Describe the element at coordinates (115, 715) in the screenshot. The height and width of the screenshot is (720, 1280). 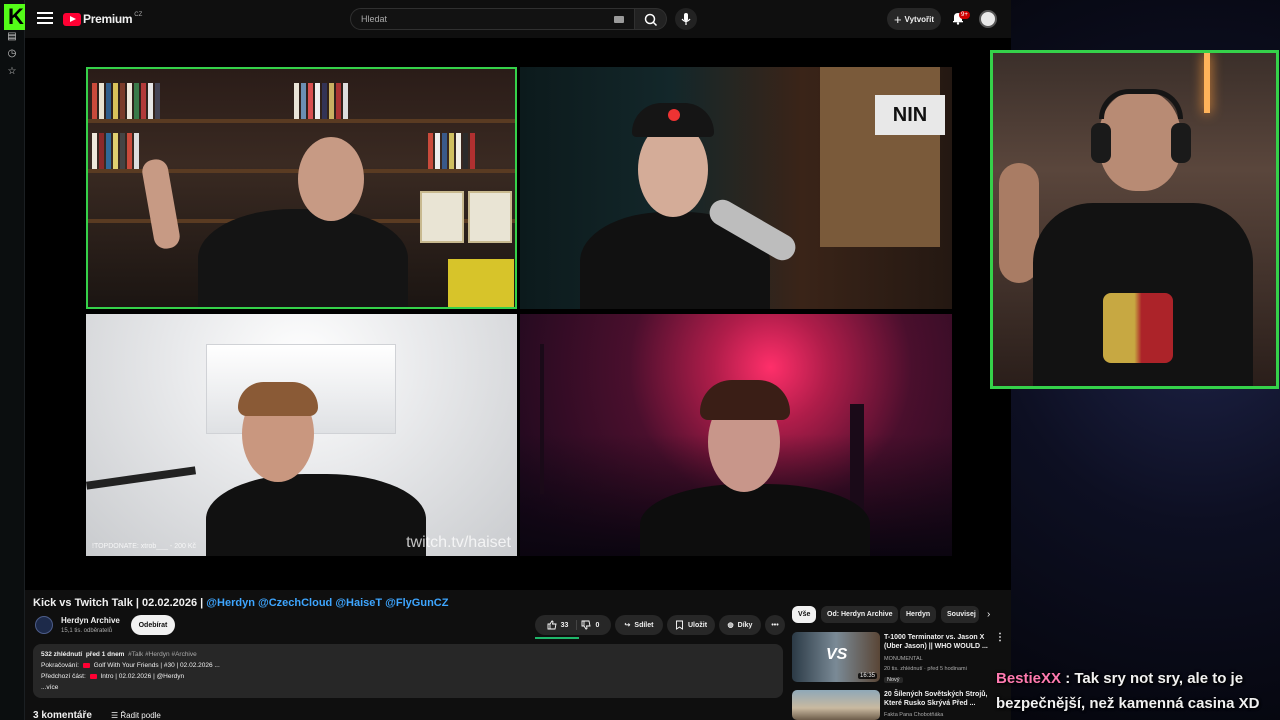
I see `sort-icon: ☰` at that location.